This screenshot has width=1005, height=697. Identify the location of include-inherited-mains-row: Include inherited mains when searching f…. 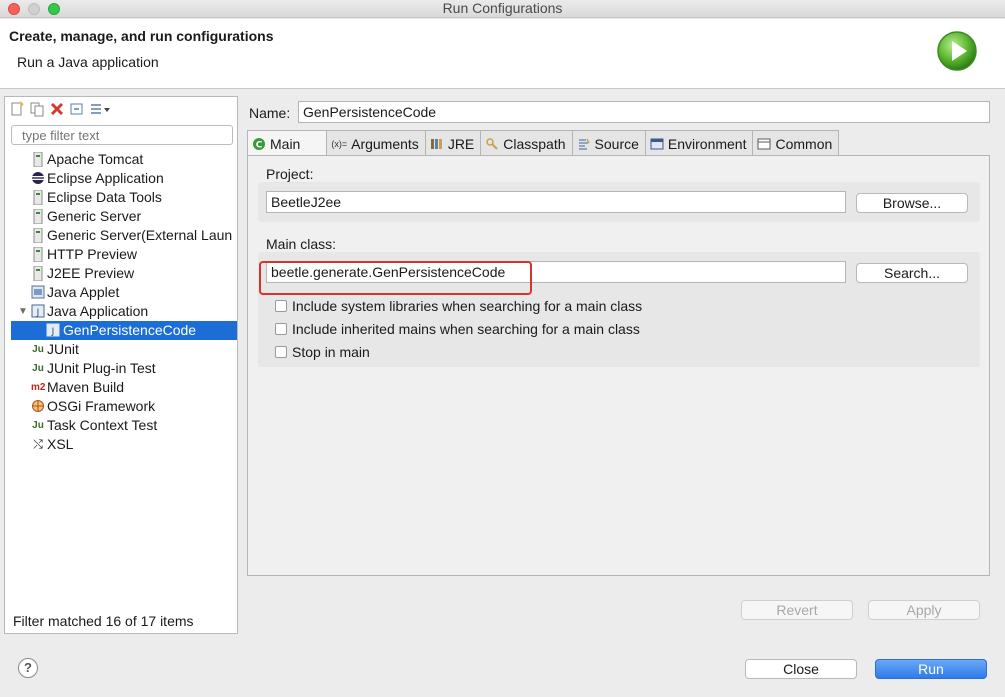
(457, 329).